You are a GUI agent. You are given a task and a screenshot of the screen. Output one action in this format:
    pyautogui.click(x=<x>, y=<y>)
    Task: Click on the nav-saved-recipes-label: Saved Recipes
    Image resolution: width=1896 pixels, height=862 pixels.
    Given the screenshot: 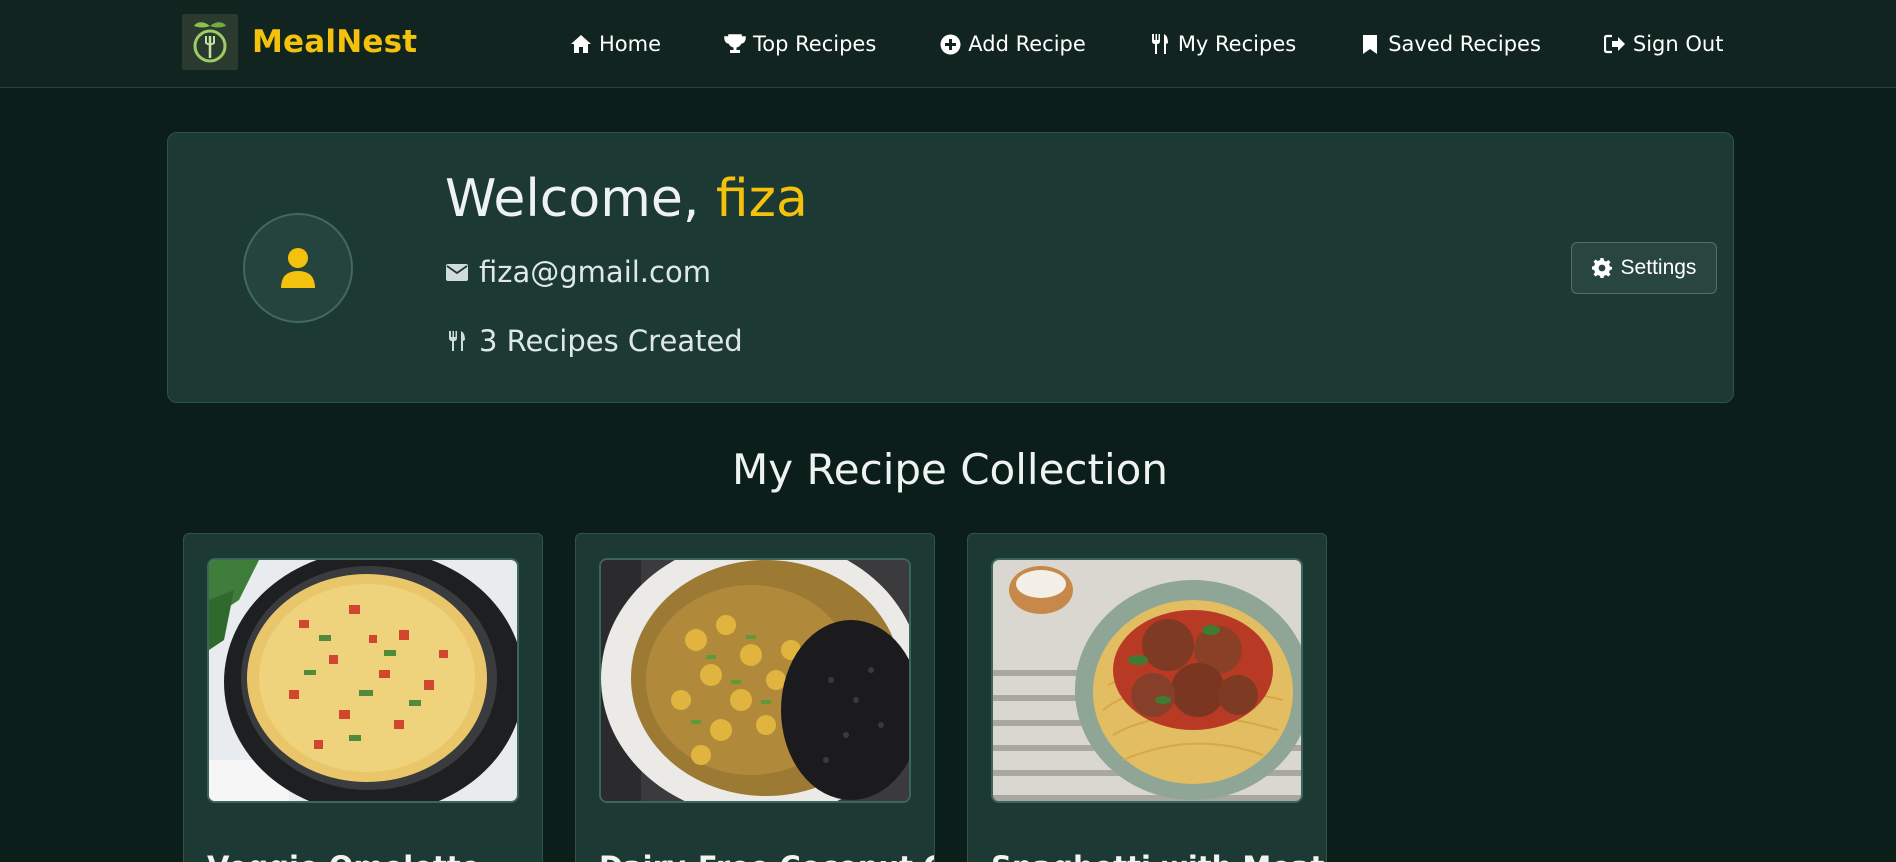 What is the action you would take?
    pyautogui.click(x=1464, y=44)
    